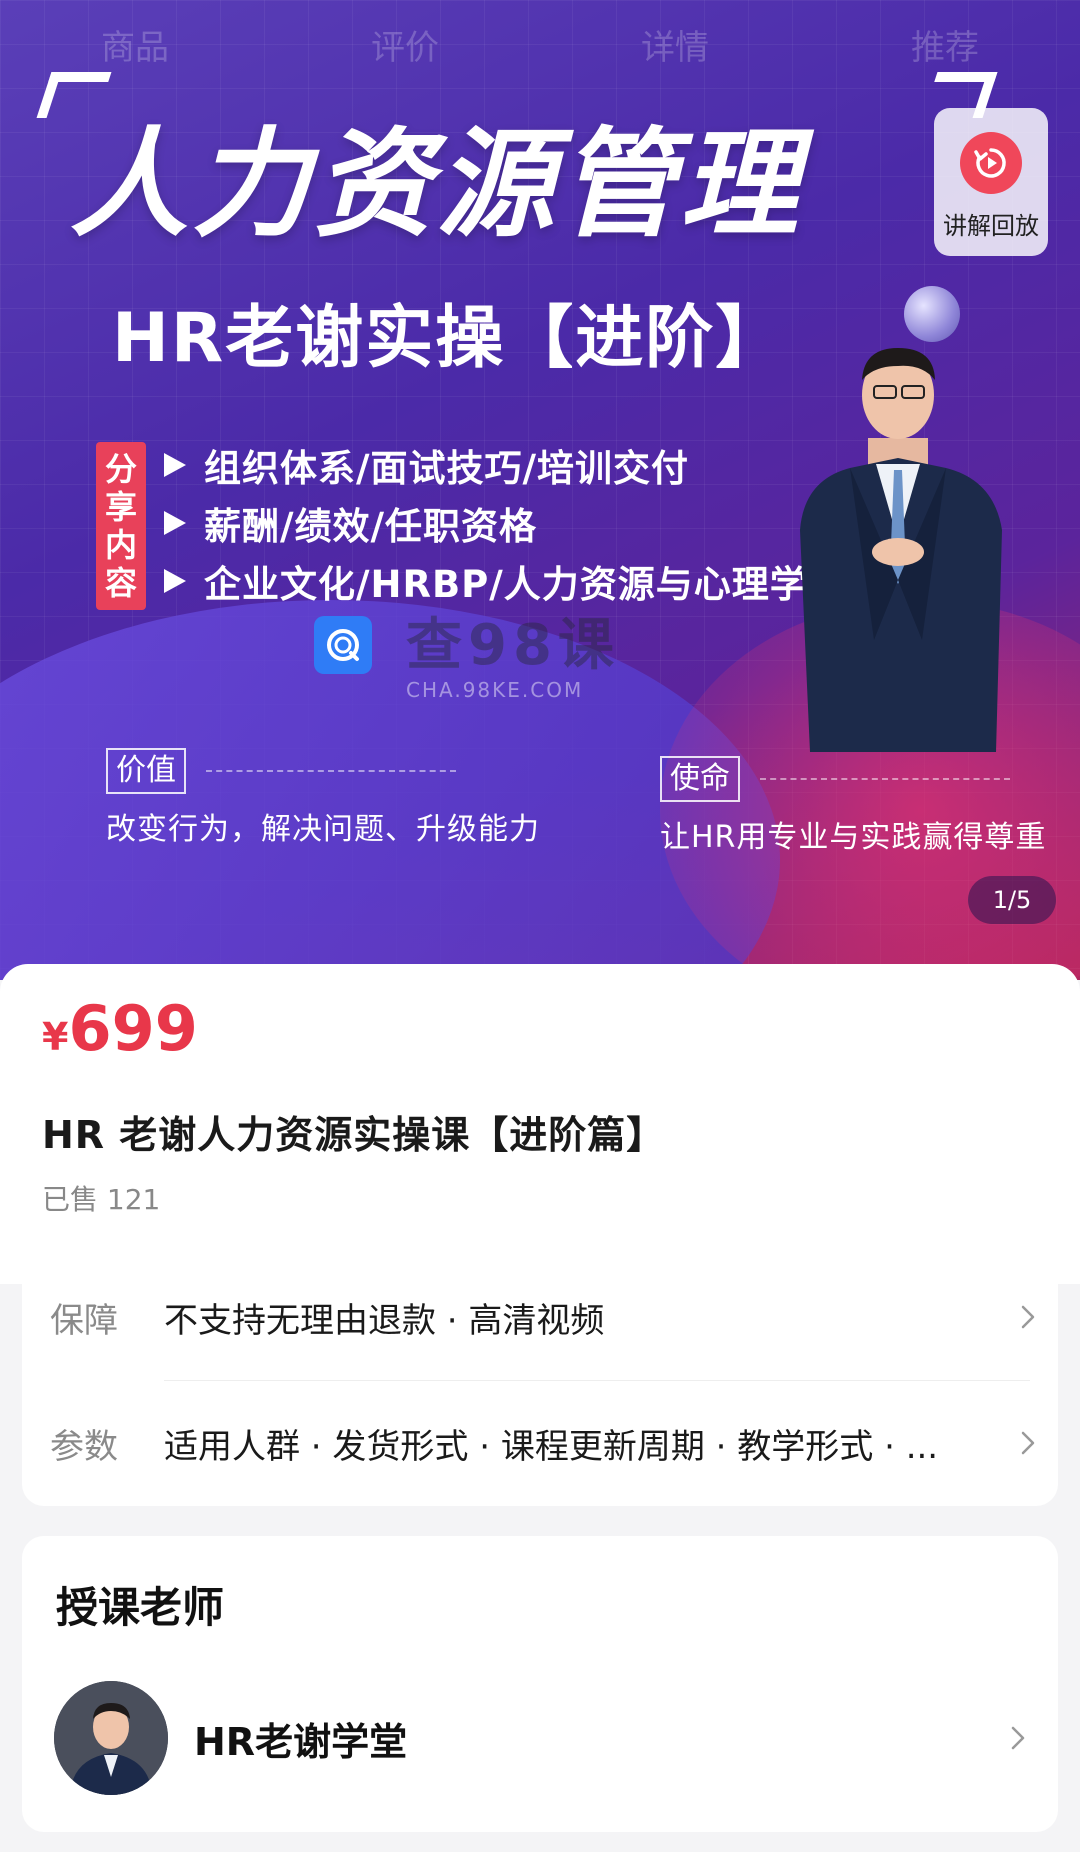 Image resolution: width=1080 pixels, height=1852 pixels. What do you see at coordinates (901, 550) in the screenshot?
I see `presenter-photo` at bounding box center [901, 550].